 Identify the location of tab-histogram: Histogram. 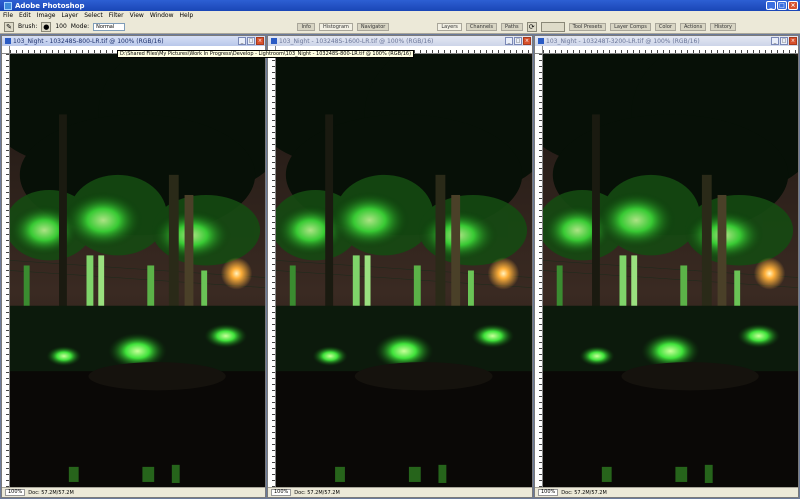
(335, 26).